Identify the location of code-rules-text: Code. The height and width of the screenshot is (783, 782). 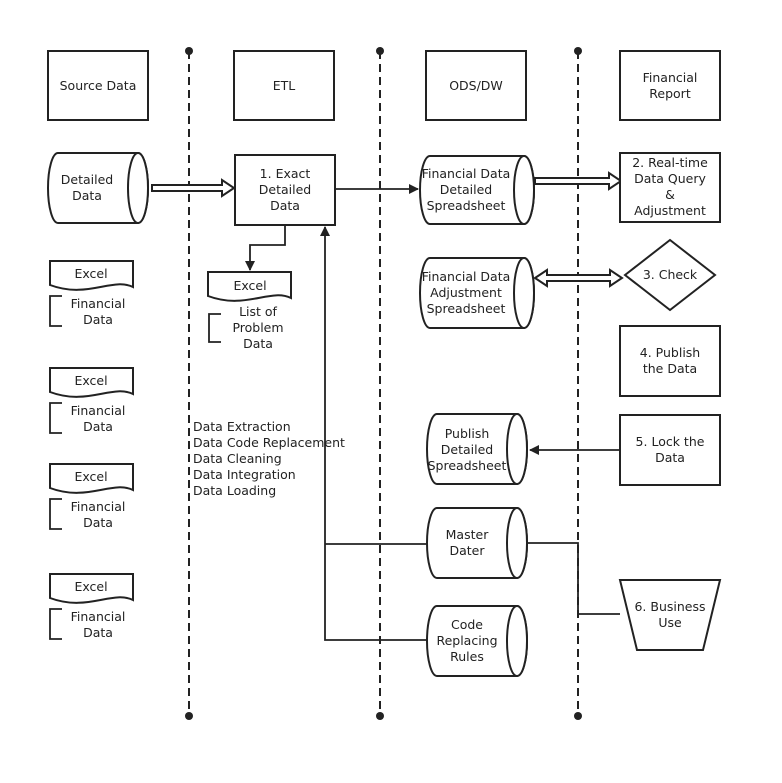
(467, 624).